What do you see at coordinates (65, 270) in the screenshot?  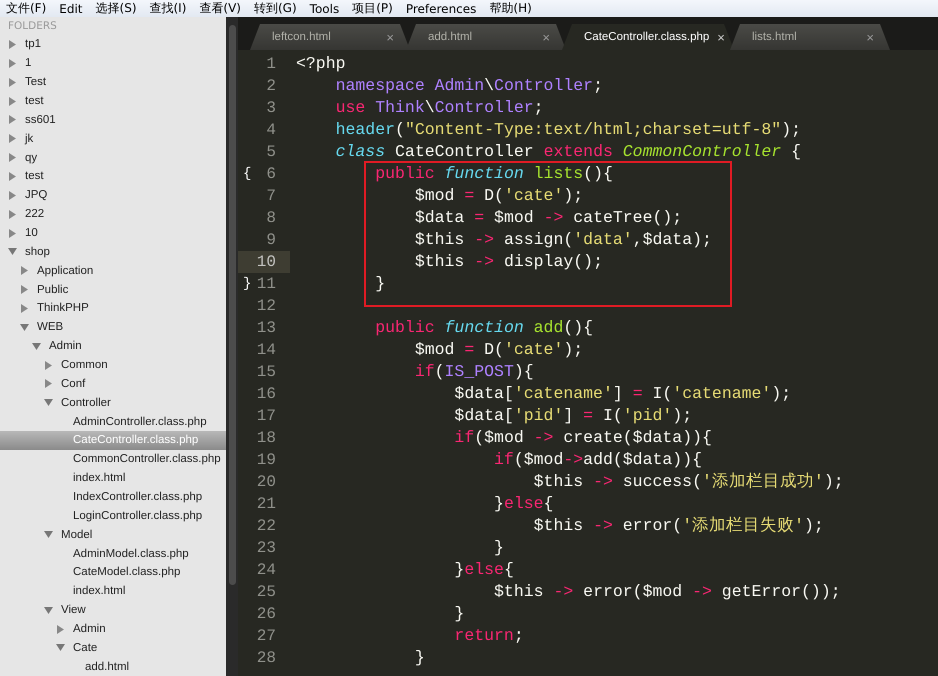 I see `tree-item-label: Application` at bounding box center [65, 270].